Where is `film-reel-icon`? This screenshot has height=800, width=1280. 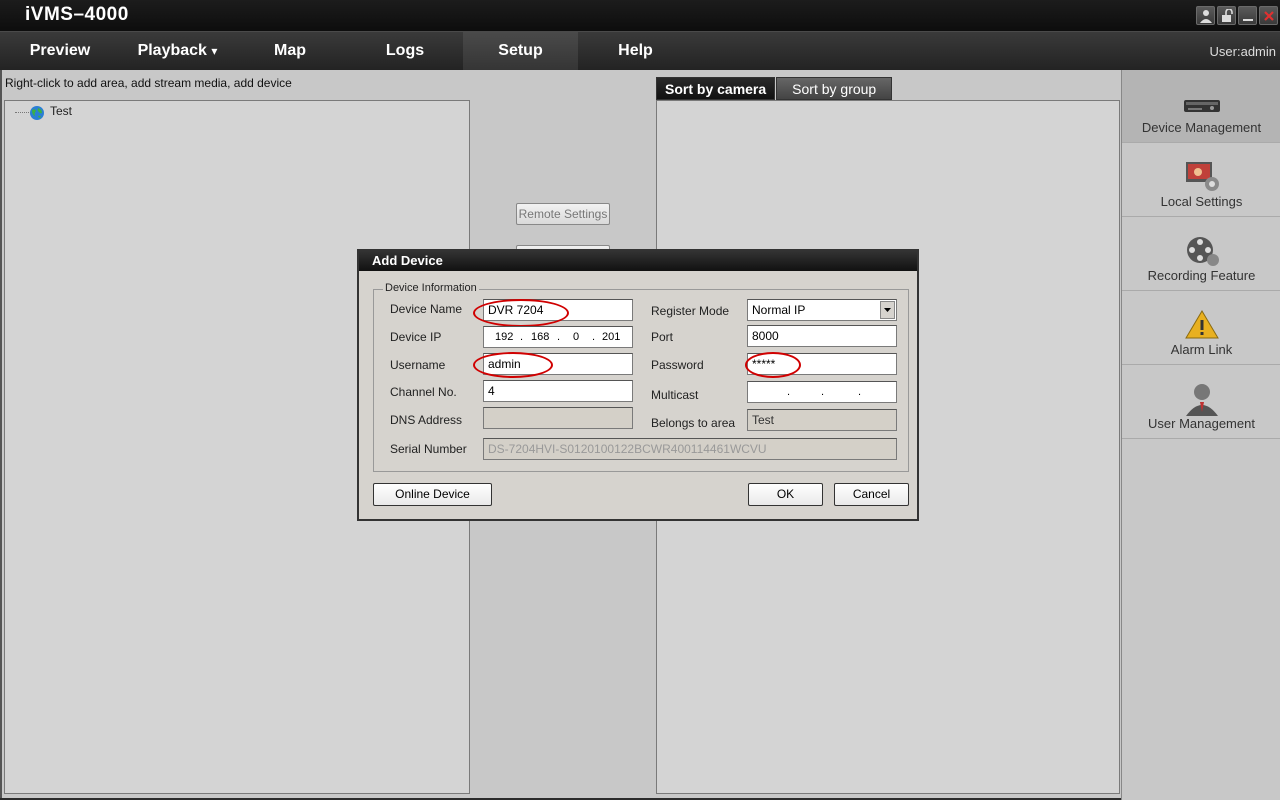
film-reel-icon is located at coordinates (1203, 251).